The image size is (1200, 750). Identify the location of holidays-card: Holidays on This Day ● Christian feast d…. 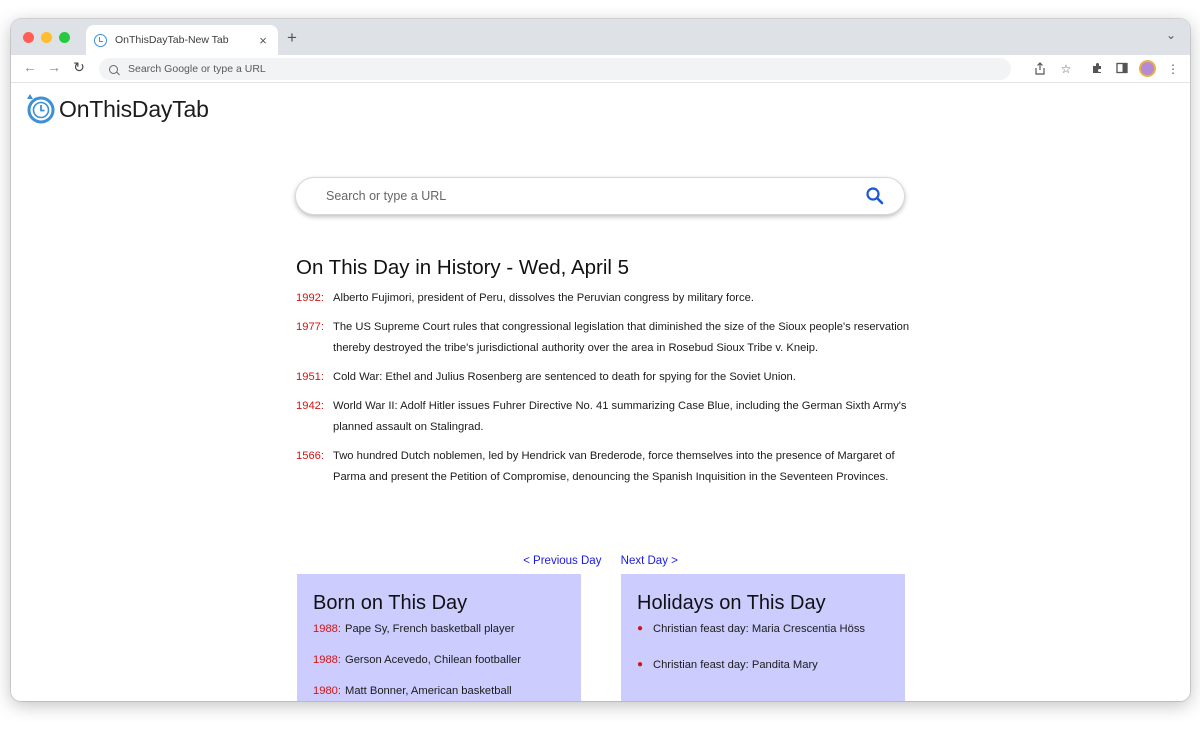
(763, 637).